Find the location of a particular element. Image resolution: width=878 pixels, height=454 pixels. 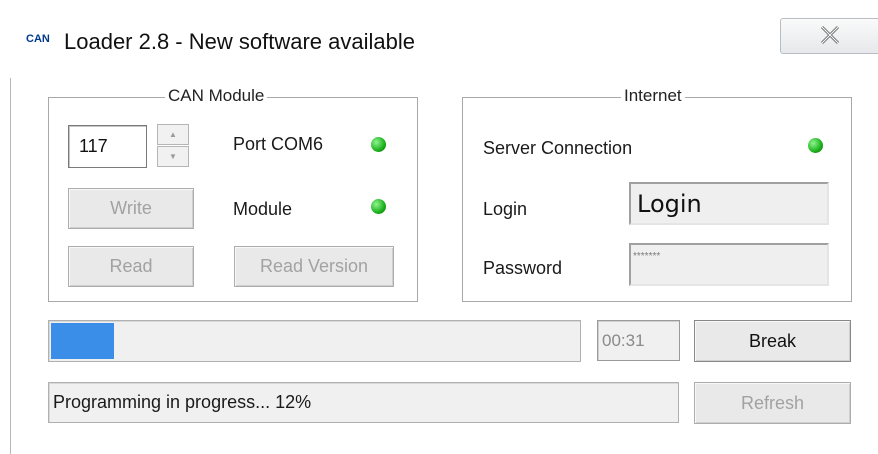

write-button: Write is located at coordinates (131, 208).